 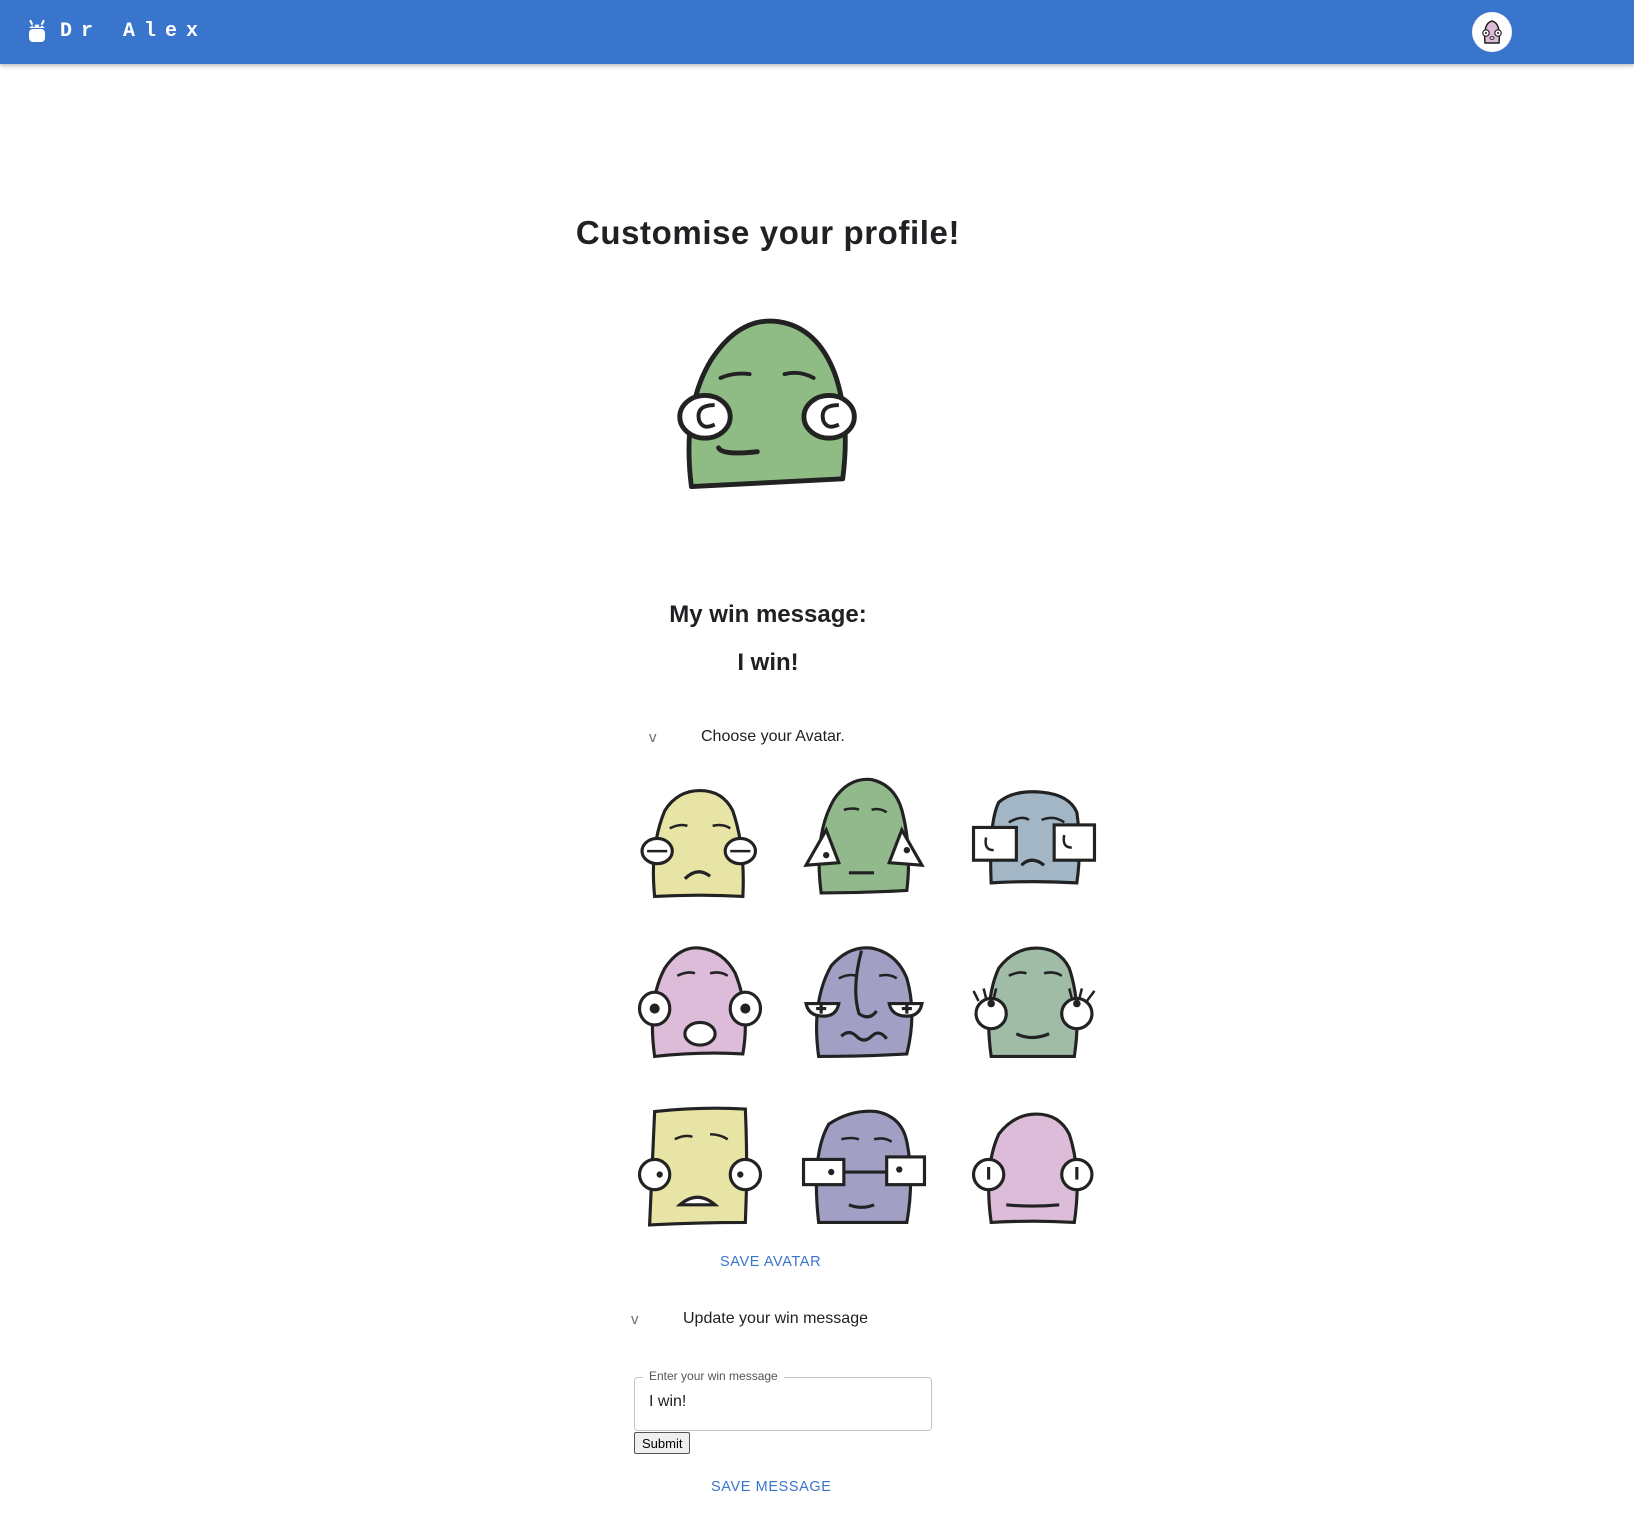 I want to click on current-avatar, so click(x=767, y=404).